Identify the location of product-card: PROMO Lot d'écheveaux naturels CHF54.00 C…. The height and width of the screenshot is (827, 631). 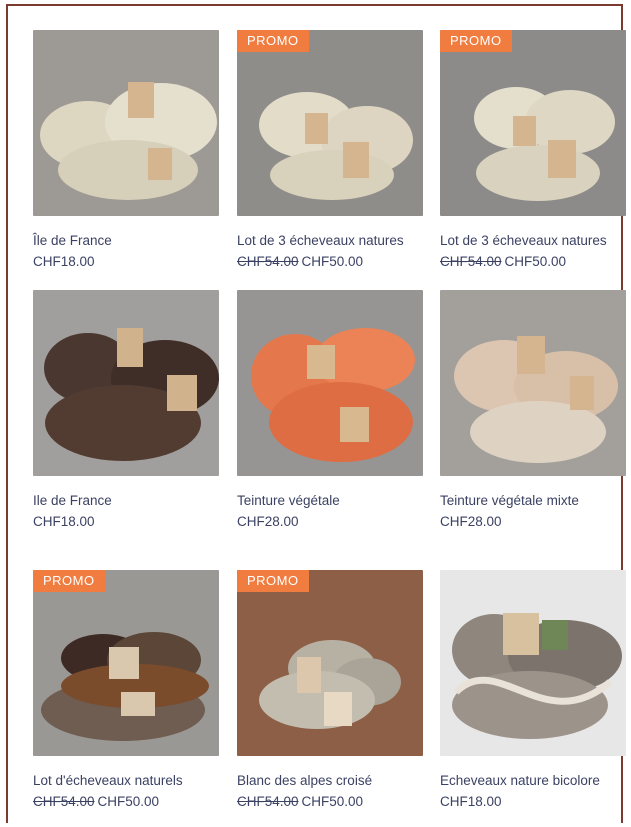
(126, 690).